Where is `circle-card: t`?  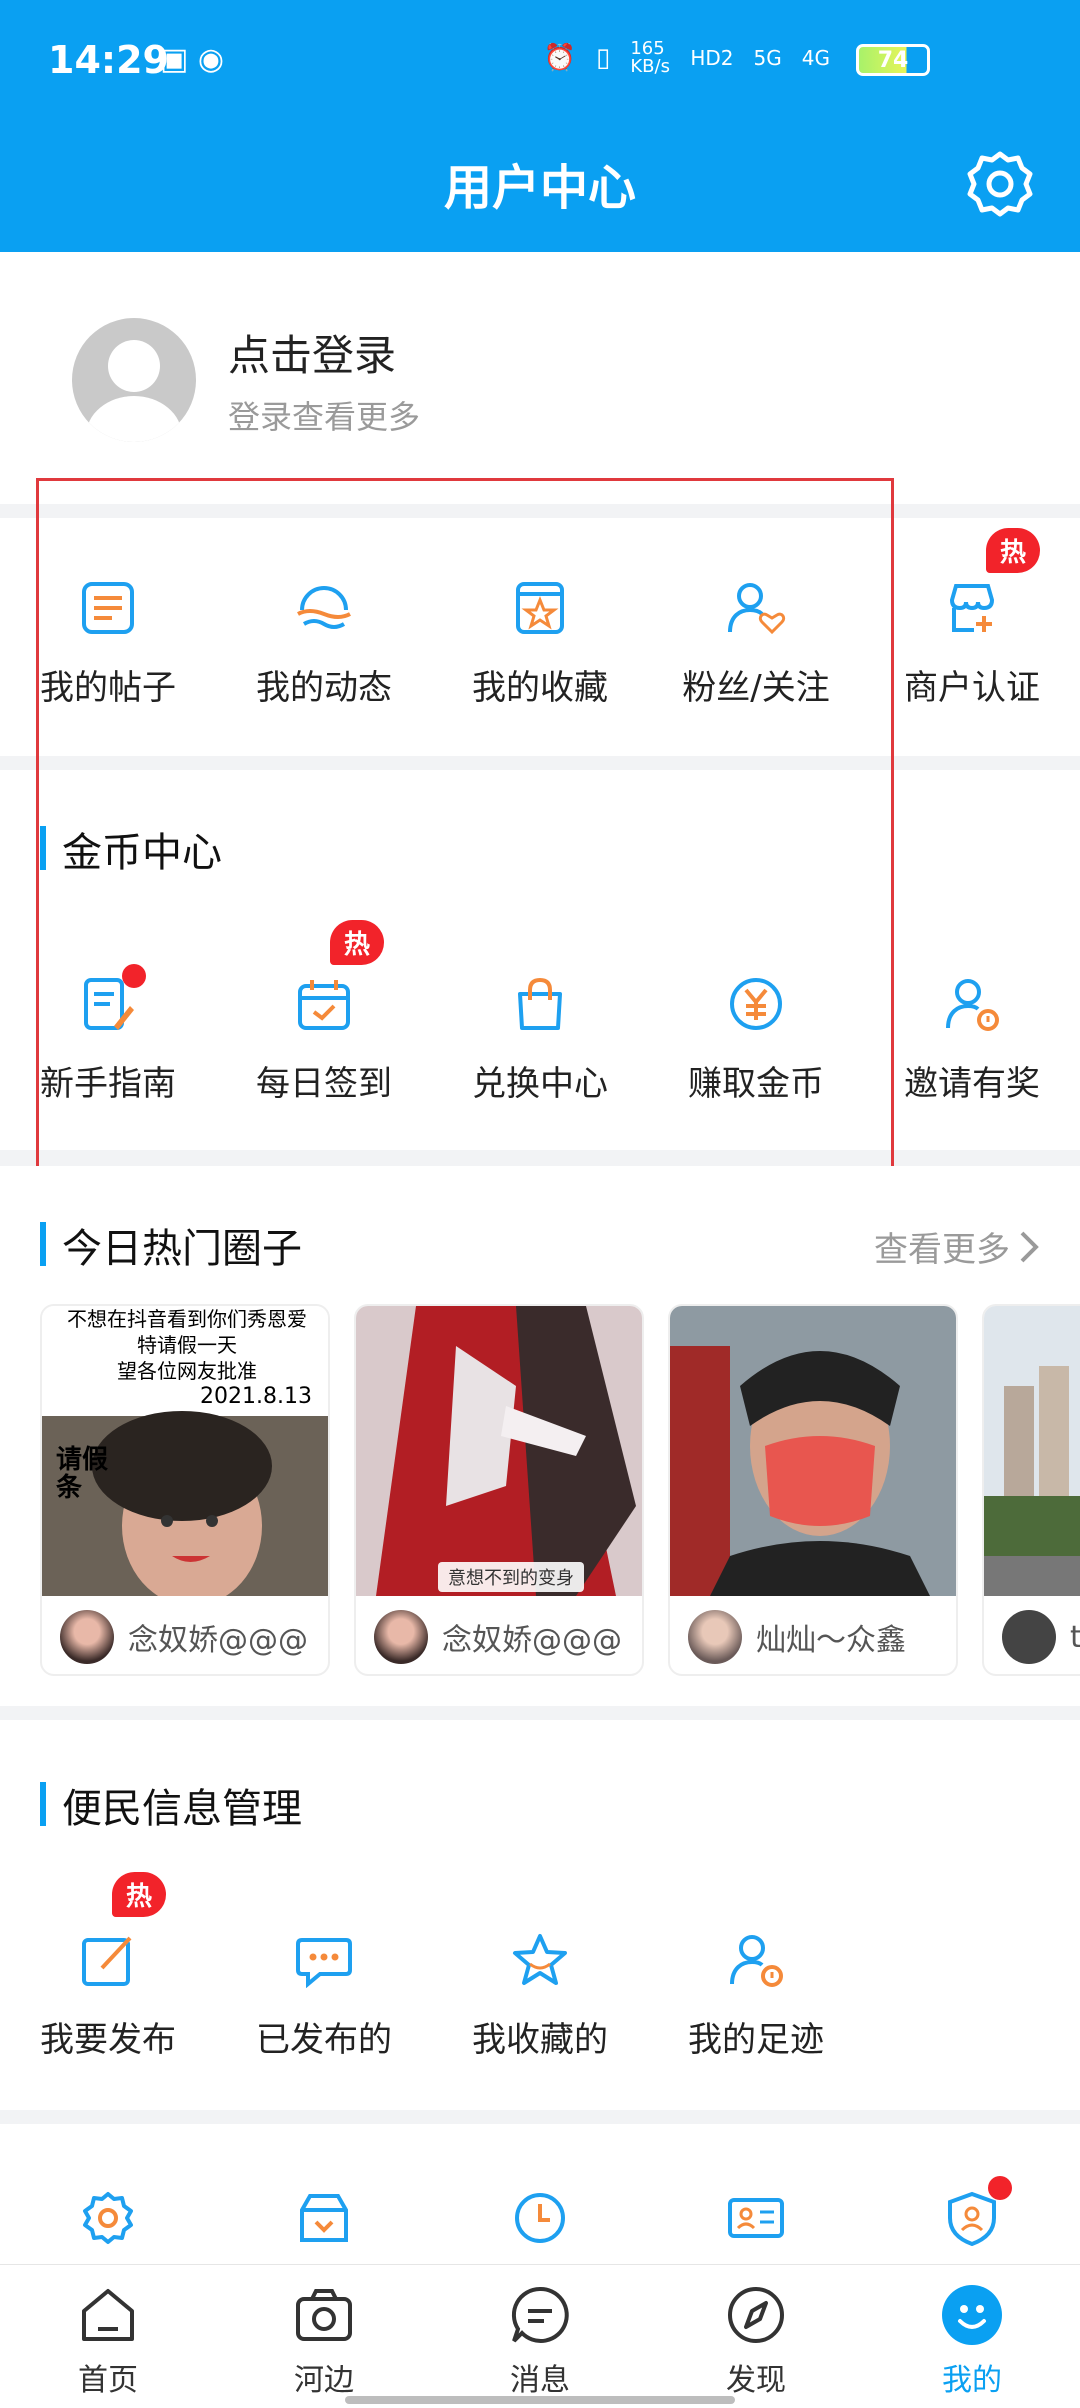
circle-card: t is located at coordinates (1031, 1490).